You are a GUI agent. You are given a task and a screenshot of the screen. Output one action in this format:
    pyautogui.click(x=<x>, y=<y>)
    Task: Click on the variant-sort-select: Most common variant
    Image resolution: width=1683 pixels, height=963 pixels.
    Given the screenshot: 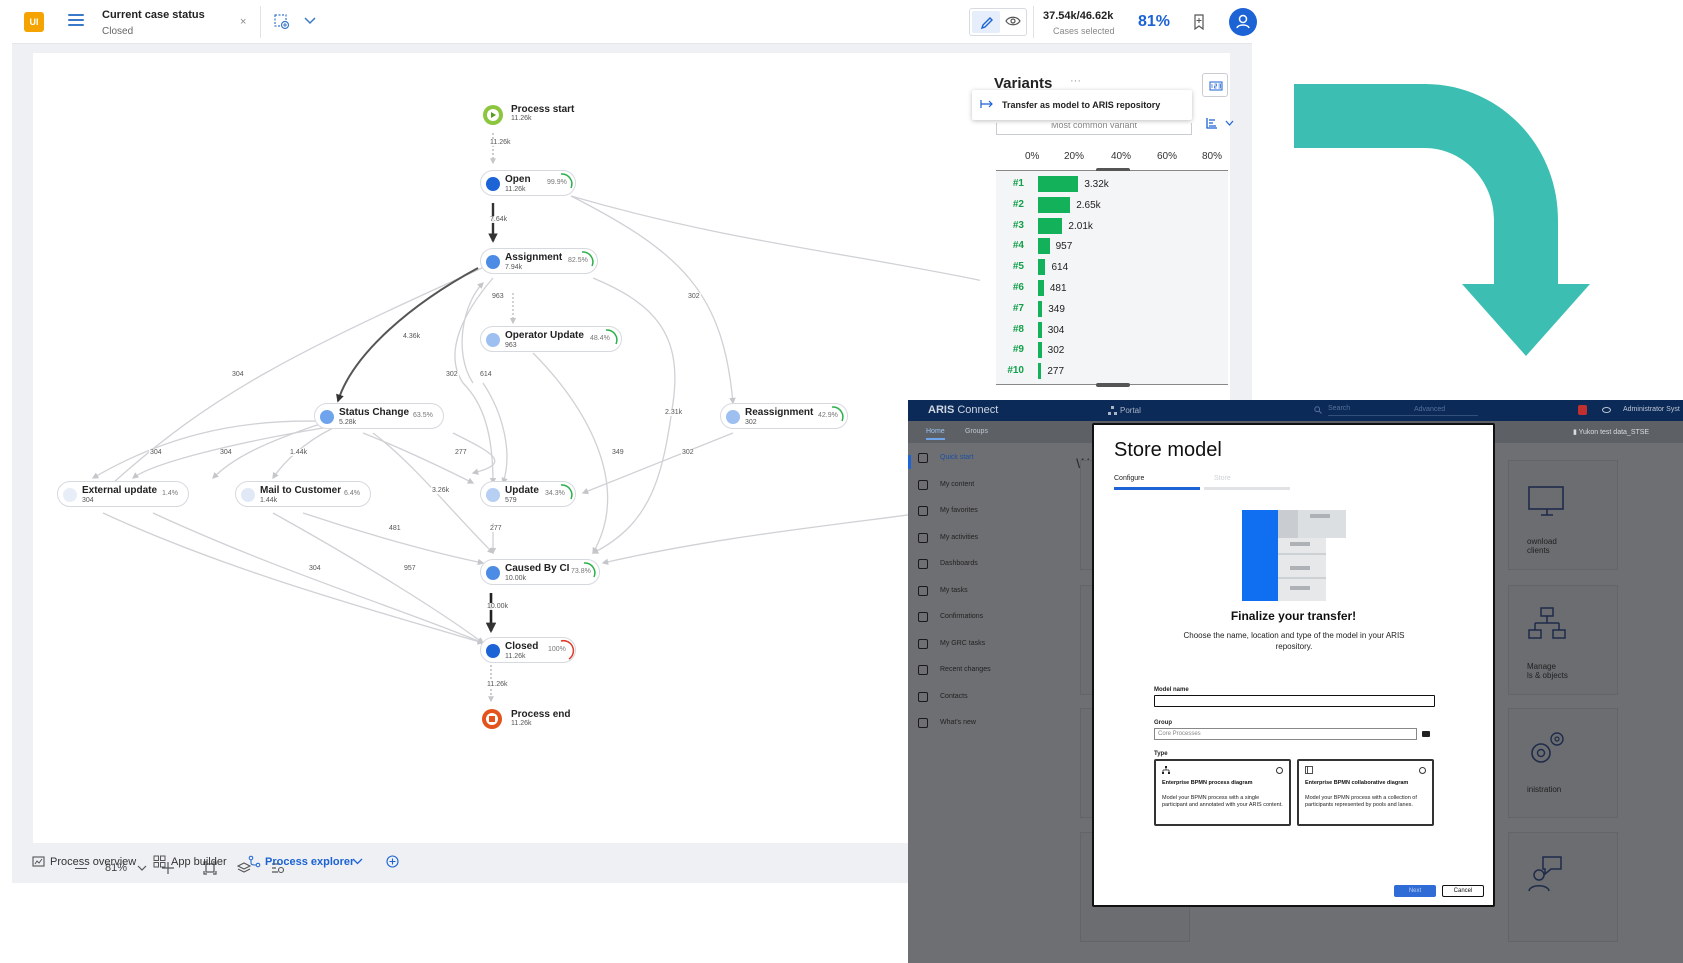 What is the action you would take?
    pyautogui.click(x=1094, y=129)
    